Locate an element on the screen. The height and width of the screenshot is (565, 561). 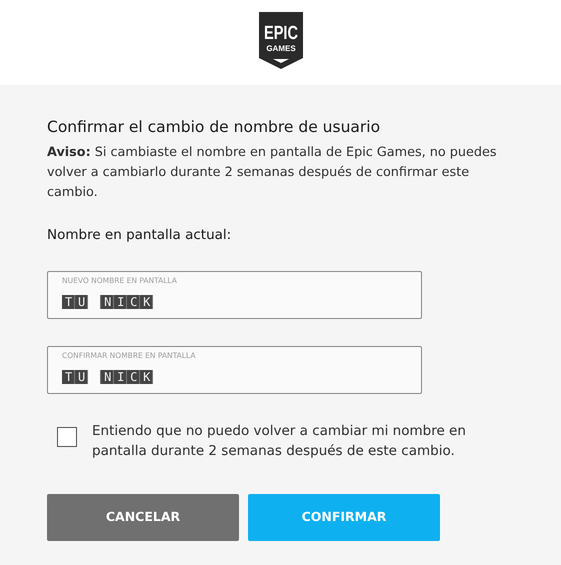
dialog-title: Confirmar el cambio de nombre de usuario is located at coordinates (214, 127).